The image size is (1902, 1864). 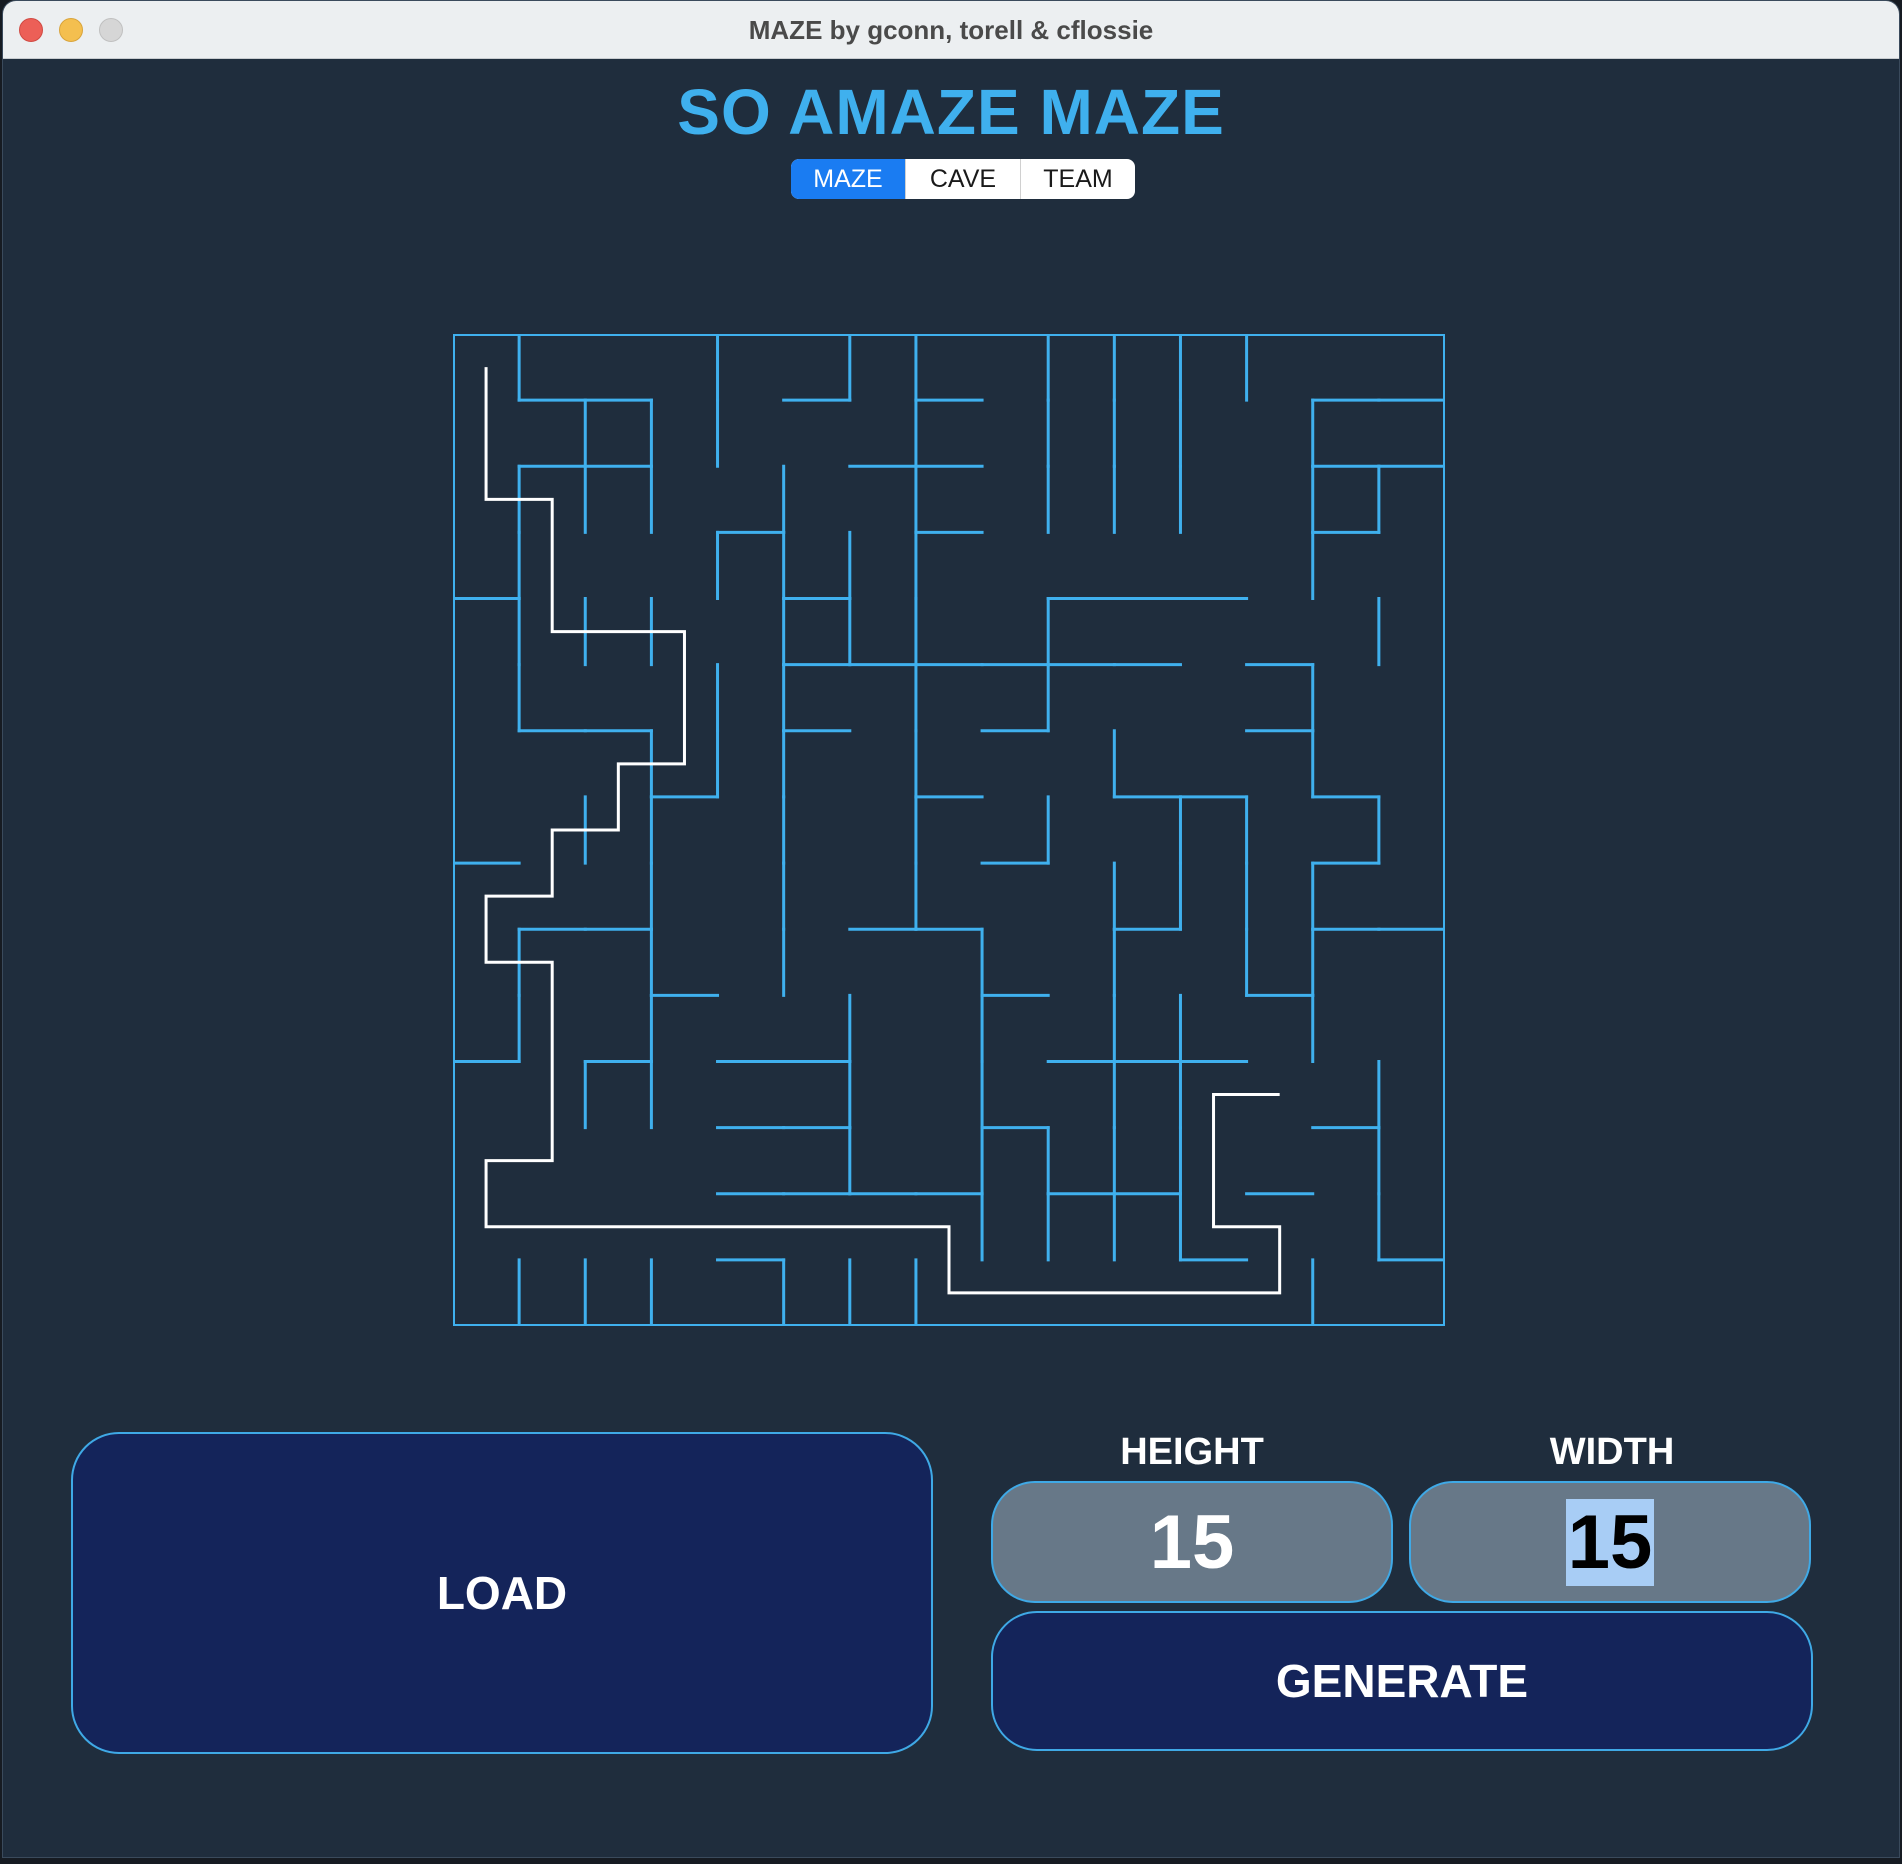 I want to click on generate-button: GENERATE, so click(x=1402, y=1681).